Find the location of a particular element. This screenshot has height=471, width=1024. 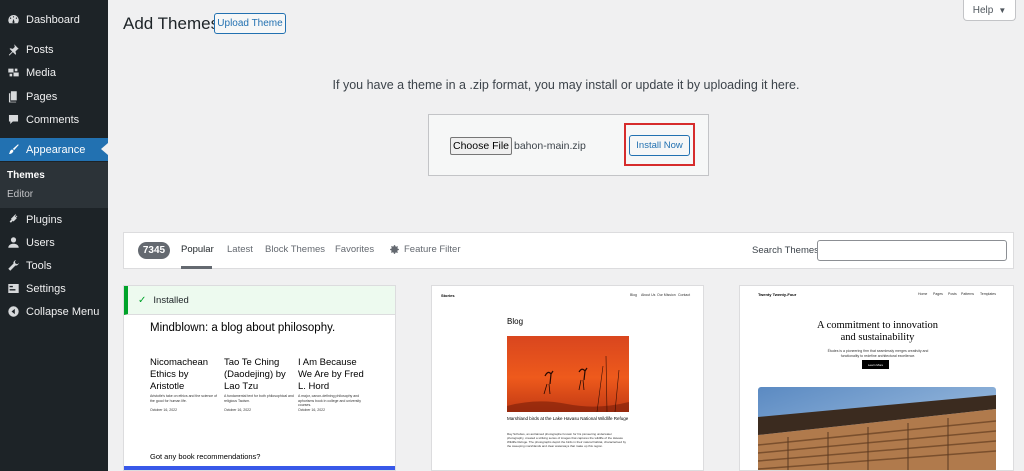

sidebar-item-label: Posts is located at coordinates (40, 49).